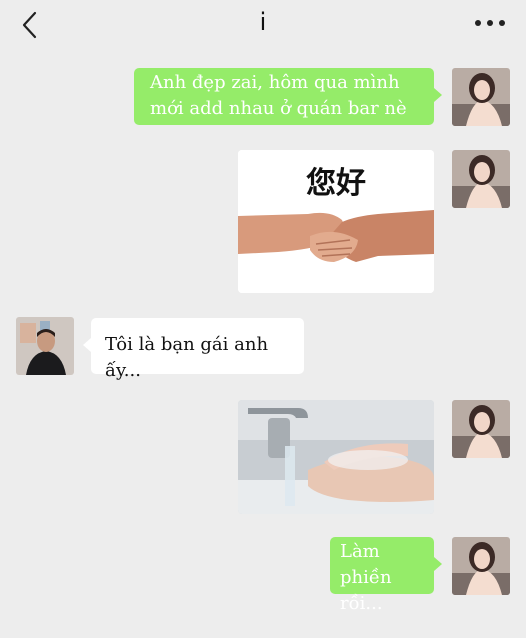 The height and width of the screenshot is (638, 526). What do you see at coordinates (278, 108) in the screenshot?
I see `message-text-line: mới add nhau ở quán bar nè` at bounding box center [278, 108].